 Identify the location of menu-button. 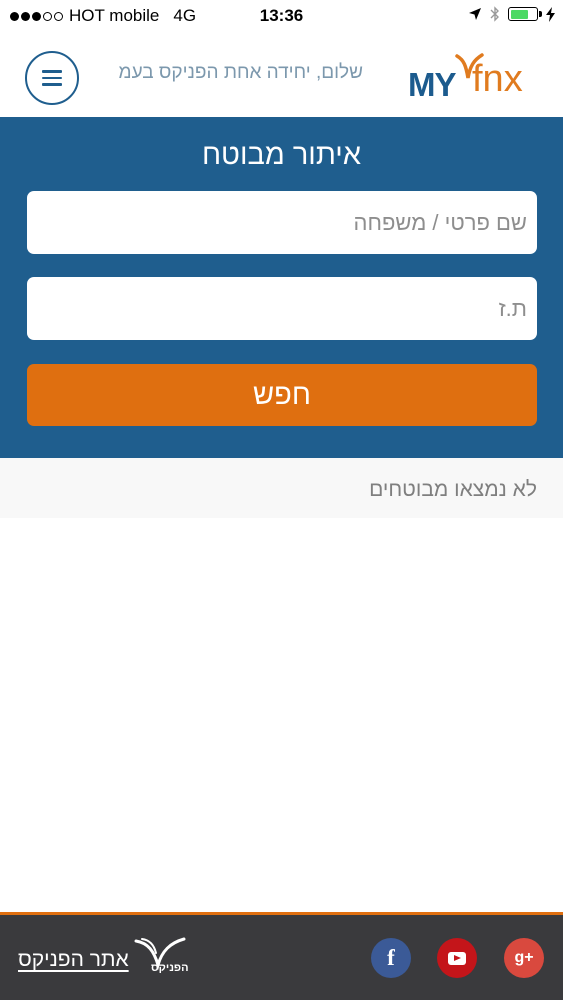
(52, 78).